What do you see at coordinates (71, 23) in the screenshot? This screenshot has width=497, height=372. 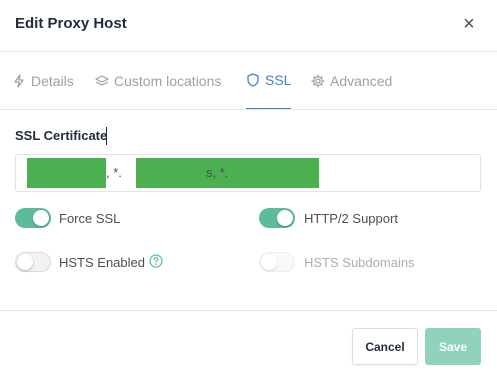 I see `dialog-title: Edit Proxy Host` at bounding box center [71, 23].